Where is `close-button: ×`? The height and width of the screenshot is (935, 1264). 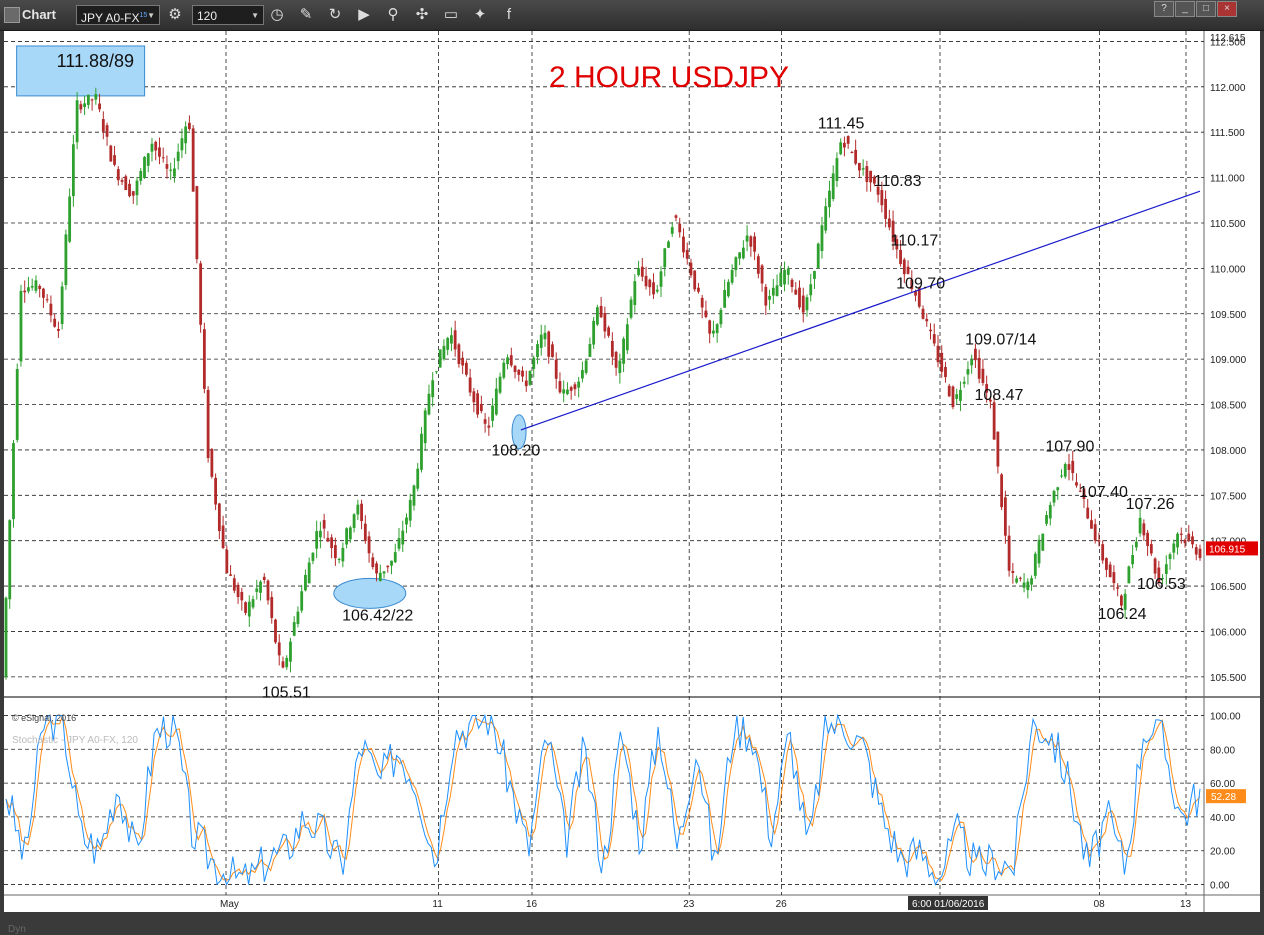
close-button: × is located at coordinates (1227, 9).